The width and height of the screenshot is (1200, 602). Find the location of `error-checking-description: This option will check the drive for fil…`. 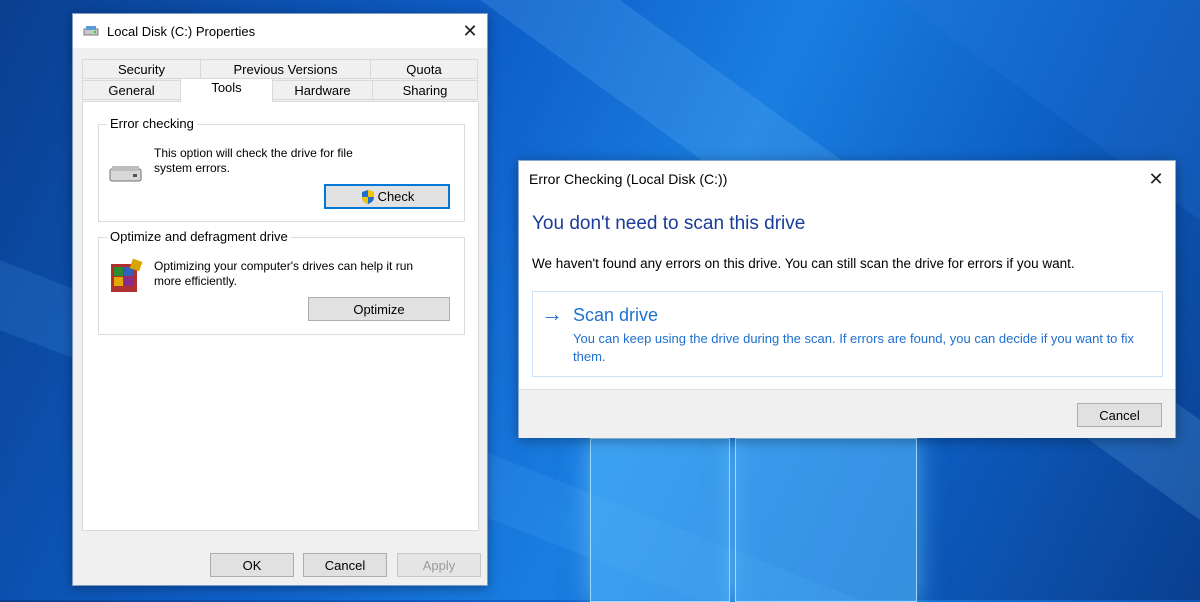

error-checking-description: This option will check the drive for fil… is located at coordinates (253, 161).